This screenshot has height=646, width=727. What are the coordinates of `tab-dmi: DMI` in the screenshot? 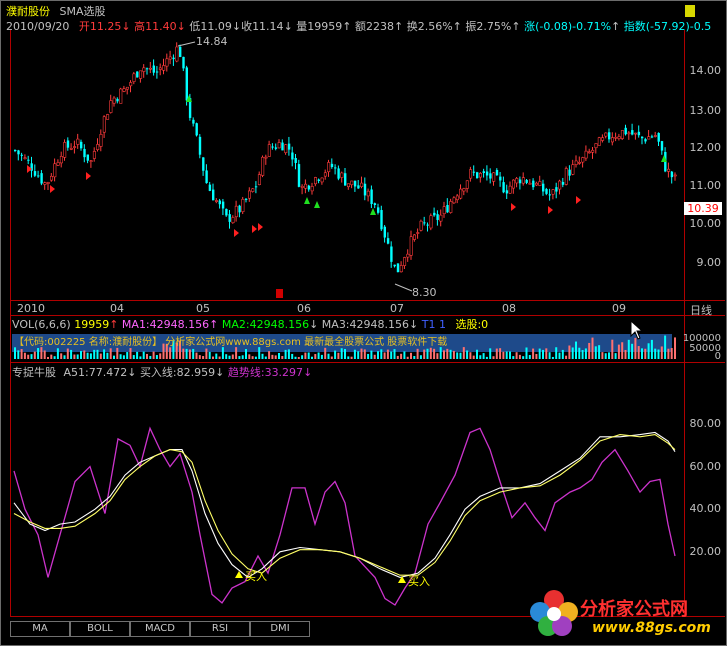 It's located at (280, 629).